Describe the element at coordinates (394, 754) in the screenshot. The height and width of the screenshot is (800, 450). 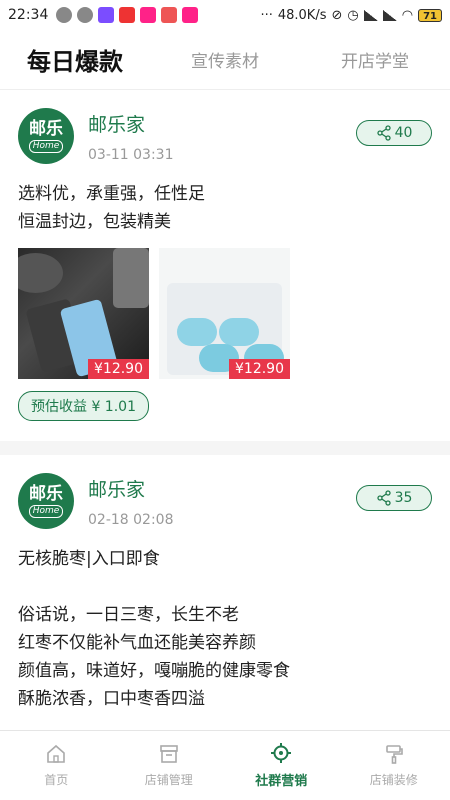
I see `paint-roller-icon` at that location.